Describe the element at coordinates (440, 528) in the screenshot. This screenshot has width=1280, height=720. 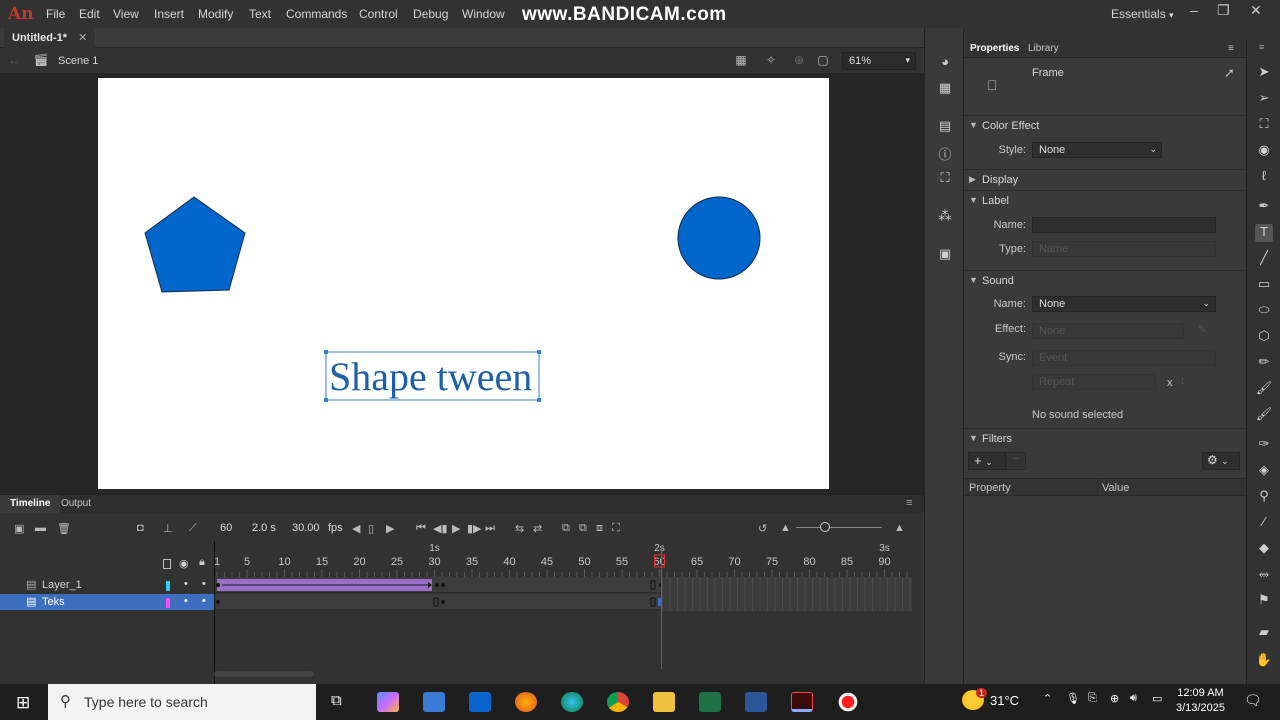
I see `step-back-icon: ◀▮` at that location.